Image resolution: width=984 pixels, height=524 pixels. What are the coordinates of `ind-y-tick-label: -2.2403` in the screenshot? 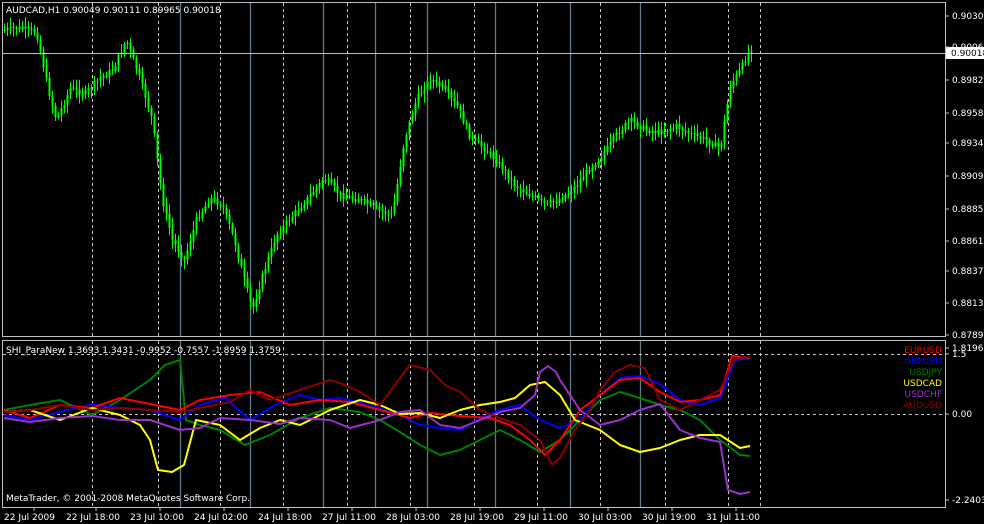 It's located at (968, 501).